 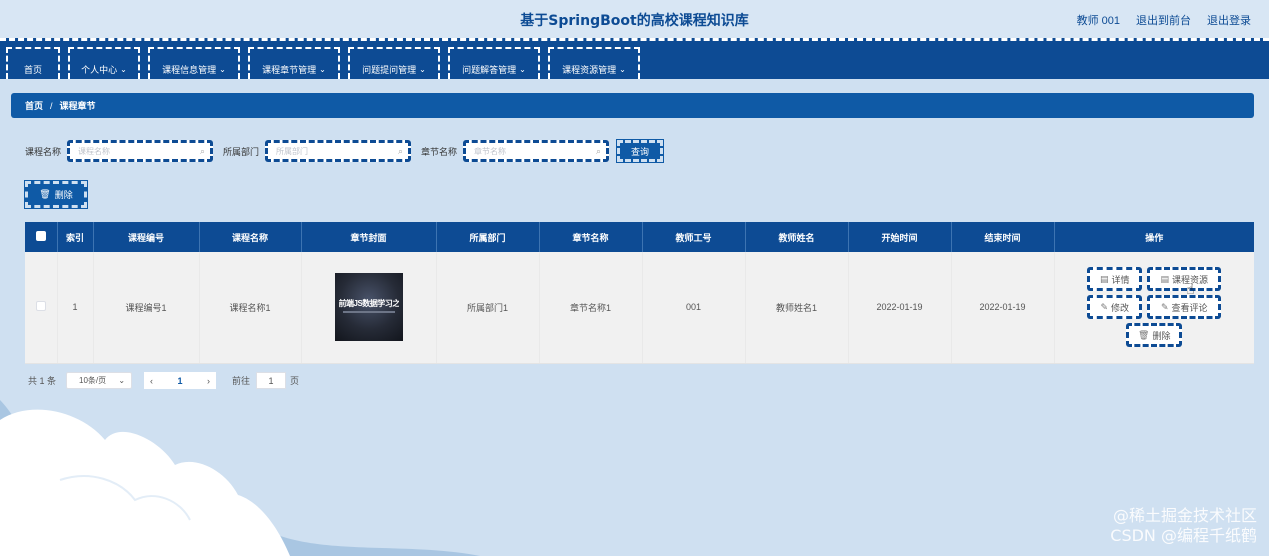 What do you see at coordinates (34, 105) in the screenshot?
I see `breadcrumb-home: 首页` at bounding box center [34, 105].